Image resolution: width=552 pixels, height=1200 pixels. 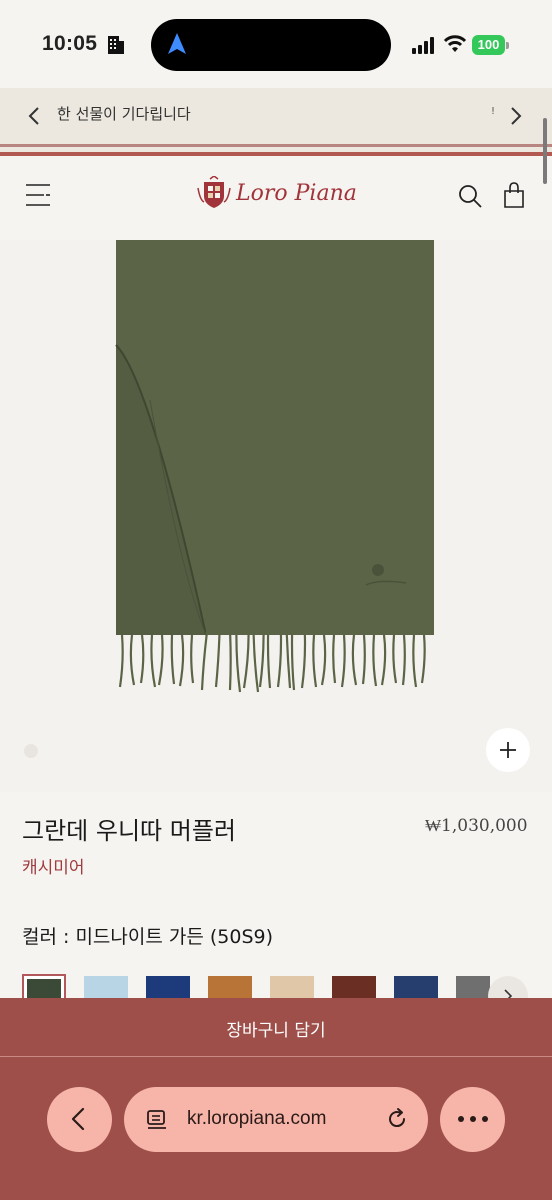 What do you see at coordinates (507, 45) in the screenshot?
I see `battery-tip` at bounding box center [507, 45].